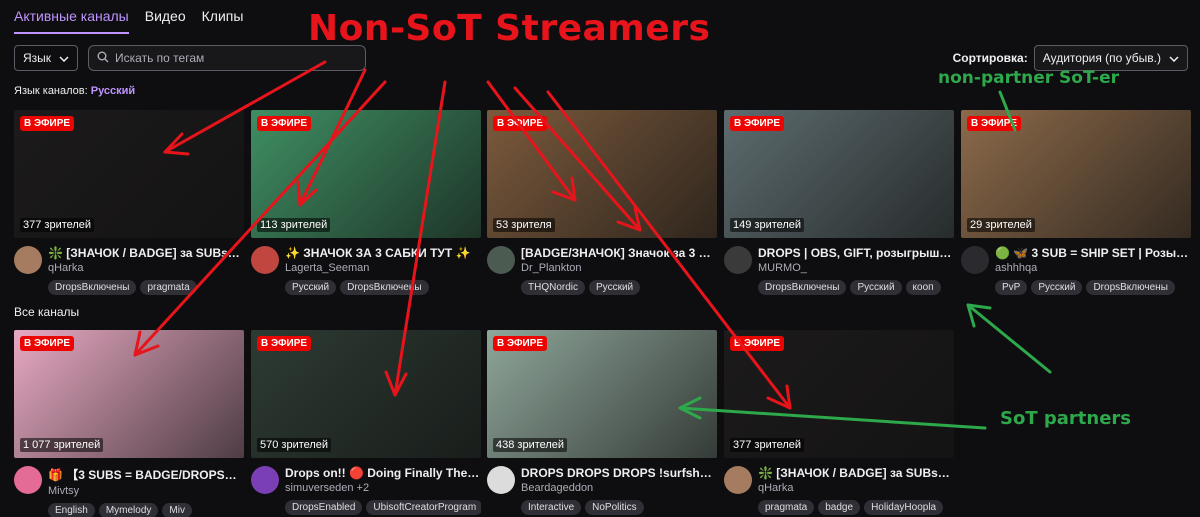  I want to click on tag-chip: DropsEnabled, so click(324, 507).